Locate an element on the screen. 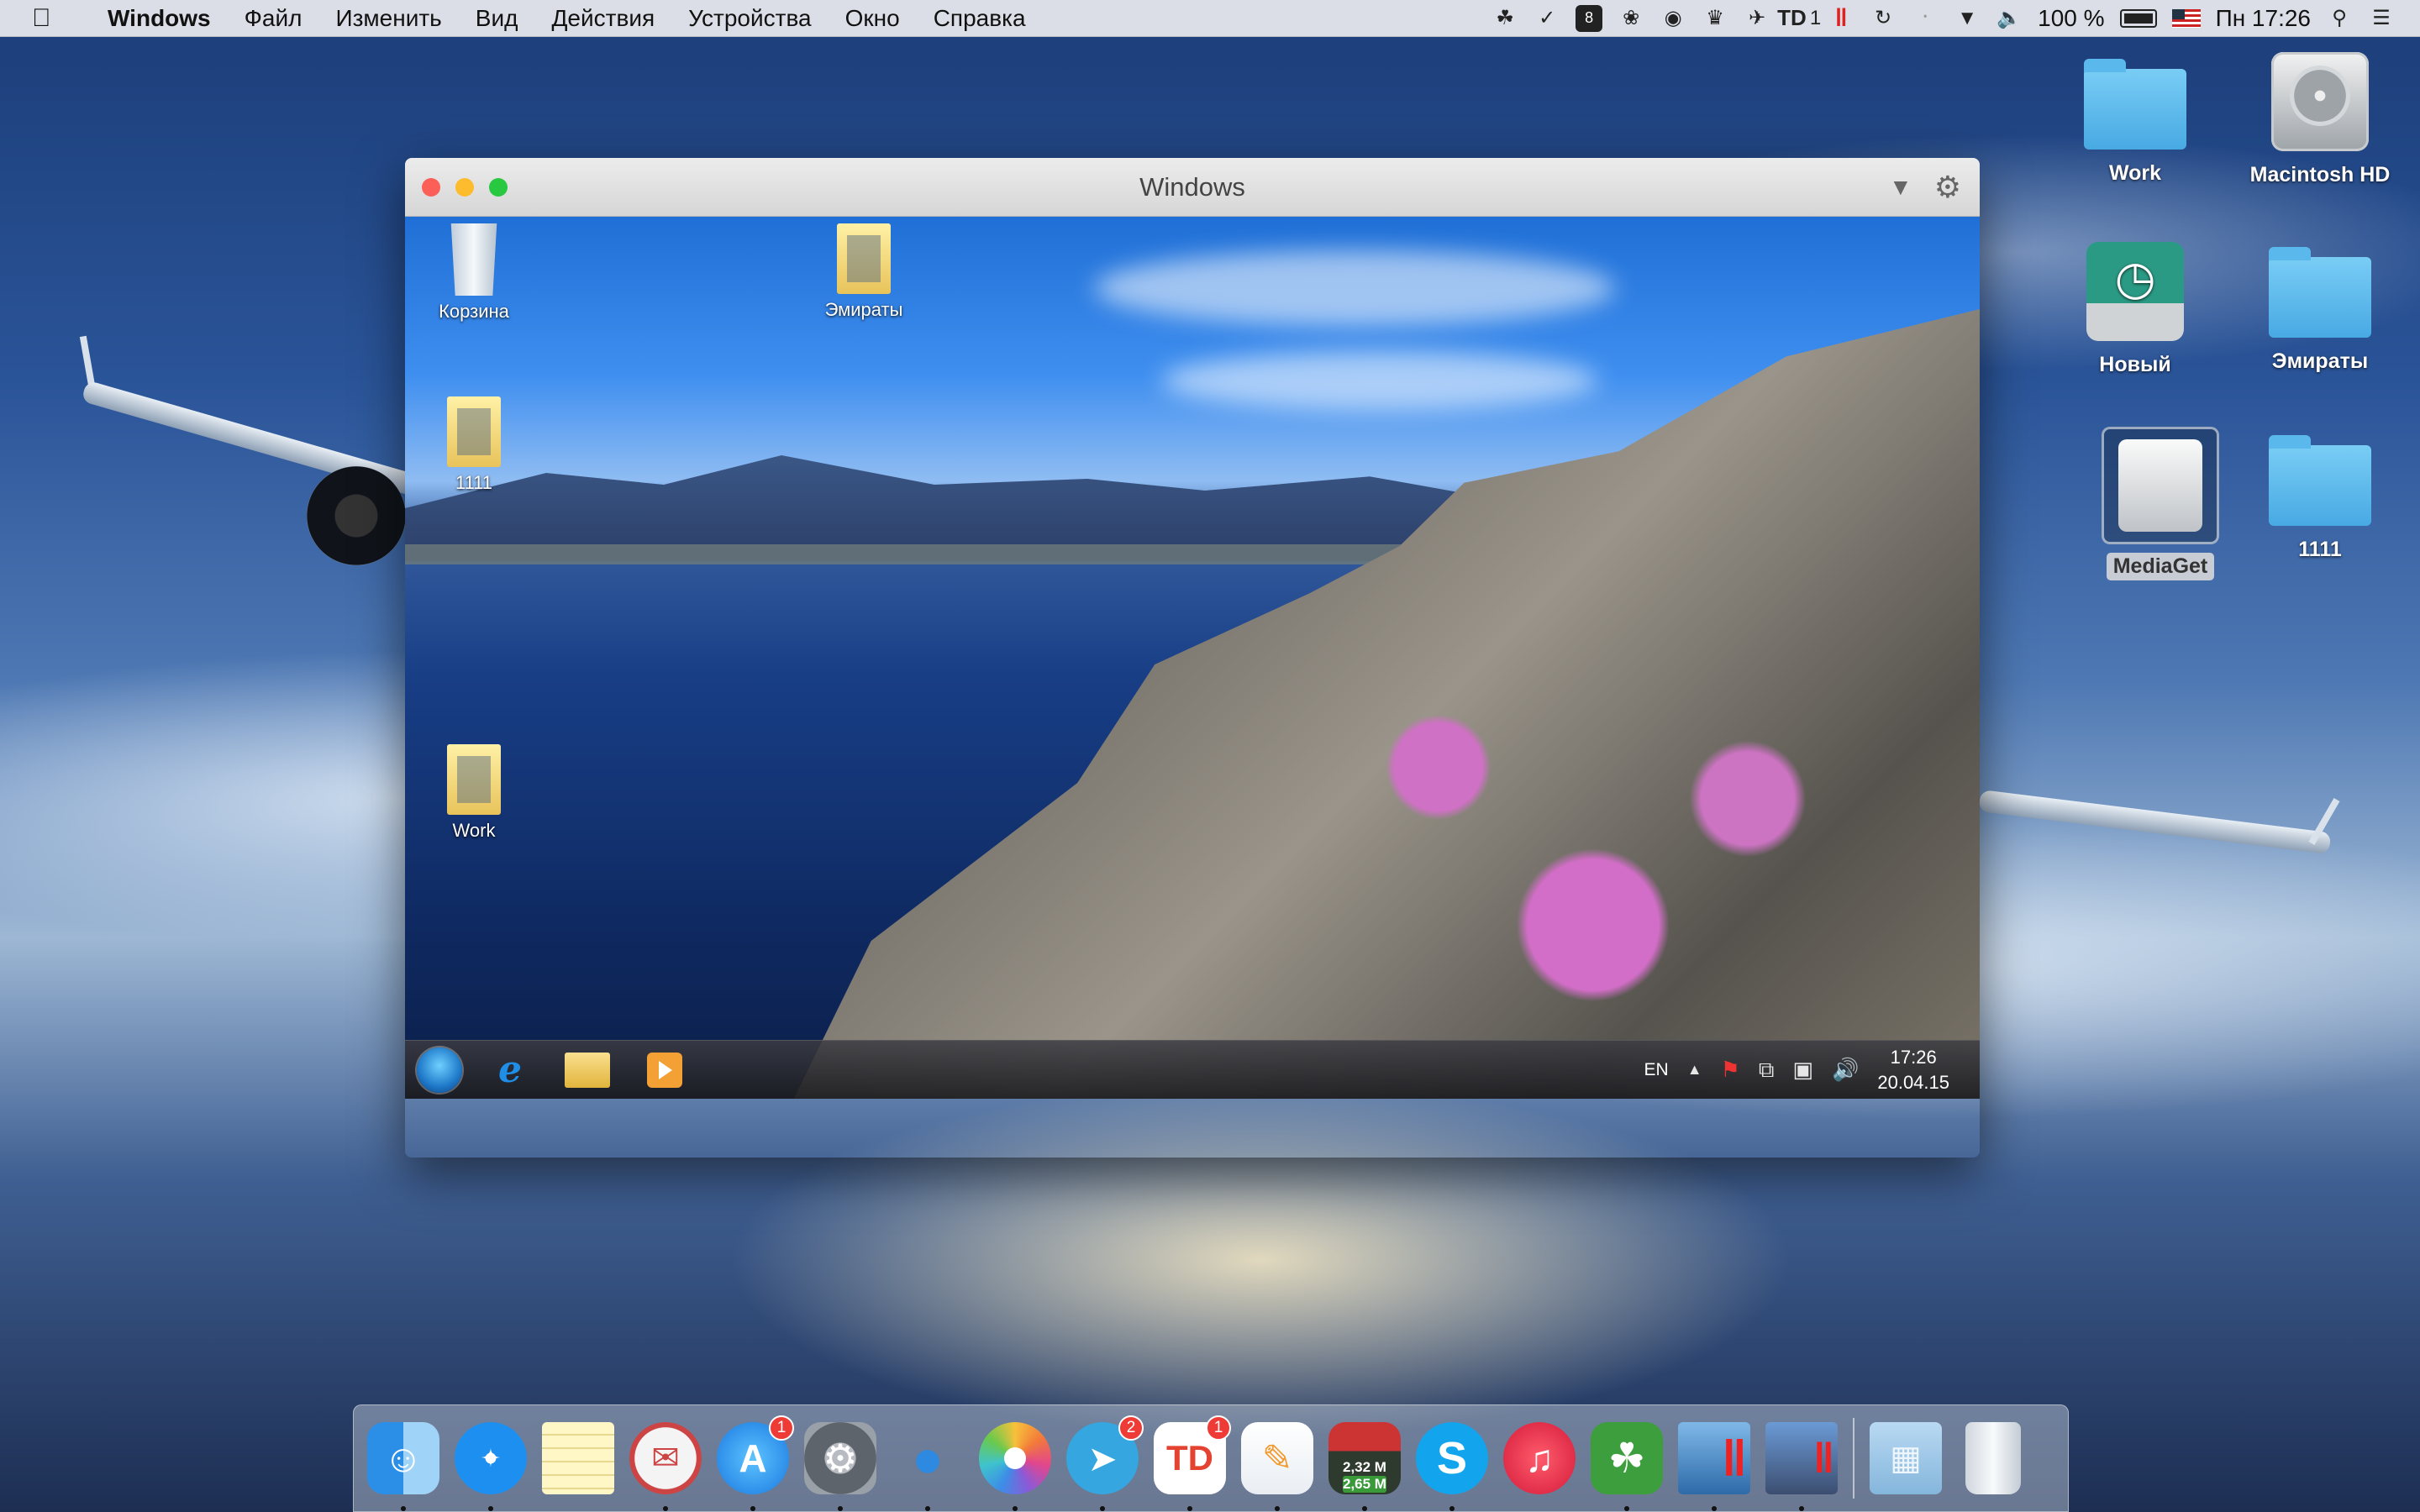 The width and height of the screenshot is (2420, 1512). parallels-tools-icon: ⧉ is located at coordinates (1767, 1070).